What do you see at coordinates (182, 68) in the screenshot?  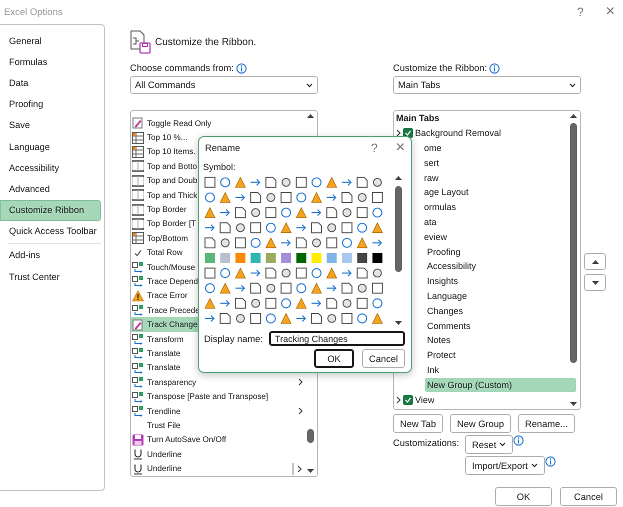 I see `field-label: Choose commands from:` at bounding box center [182, 68].